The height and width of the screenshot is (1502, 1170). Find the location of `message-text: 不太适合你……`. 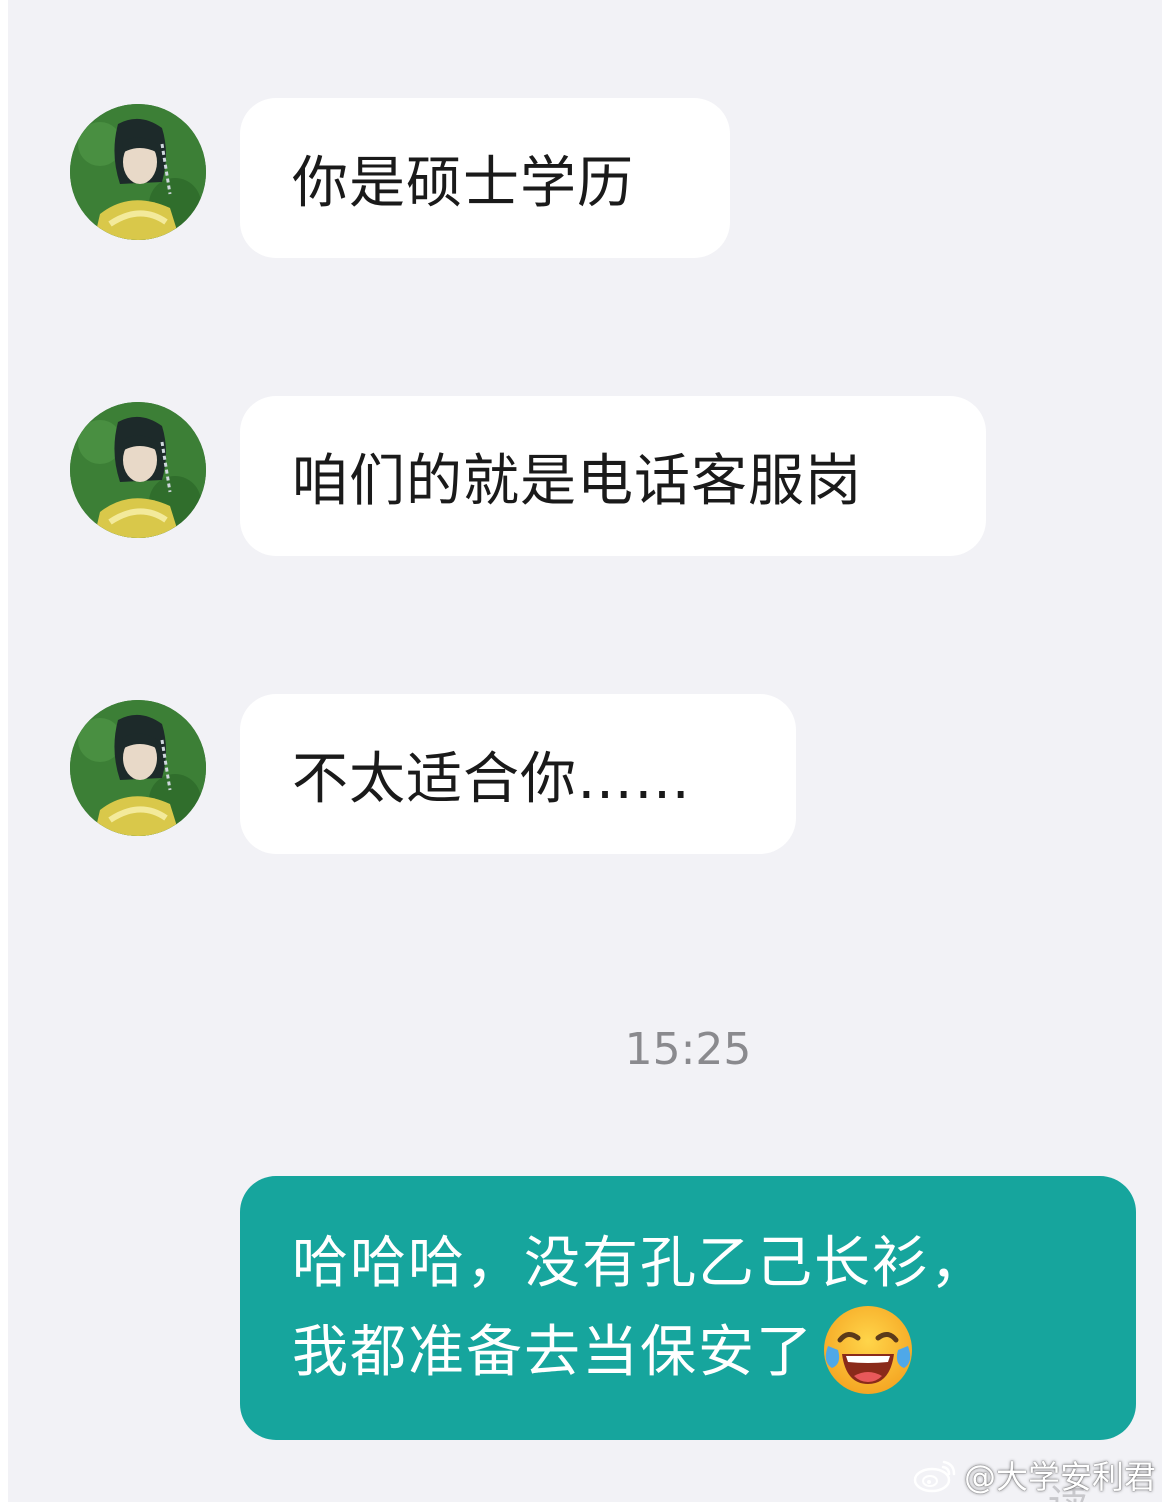

message-text: 不太适合你…… is located at coordinates (491, 779).